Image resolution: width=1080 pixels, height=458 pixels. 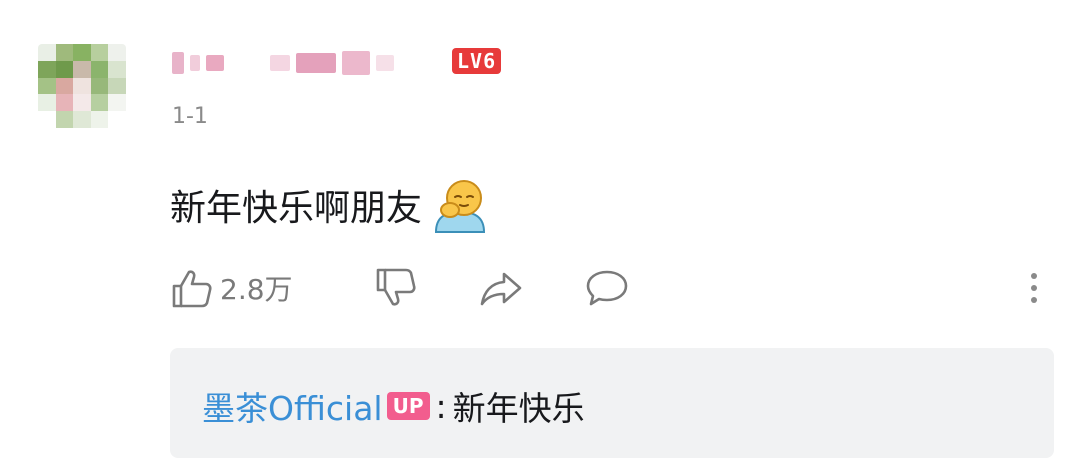 What do you see at coordinates (292, 406) in the screenshot?
I see `reply-username: 墨茶Official` at bounding box center [292, 406].